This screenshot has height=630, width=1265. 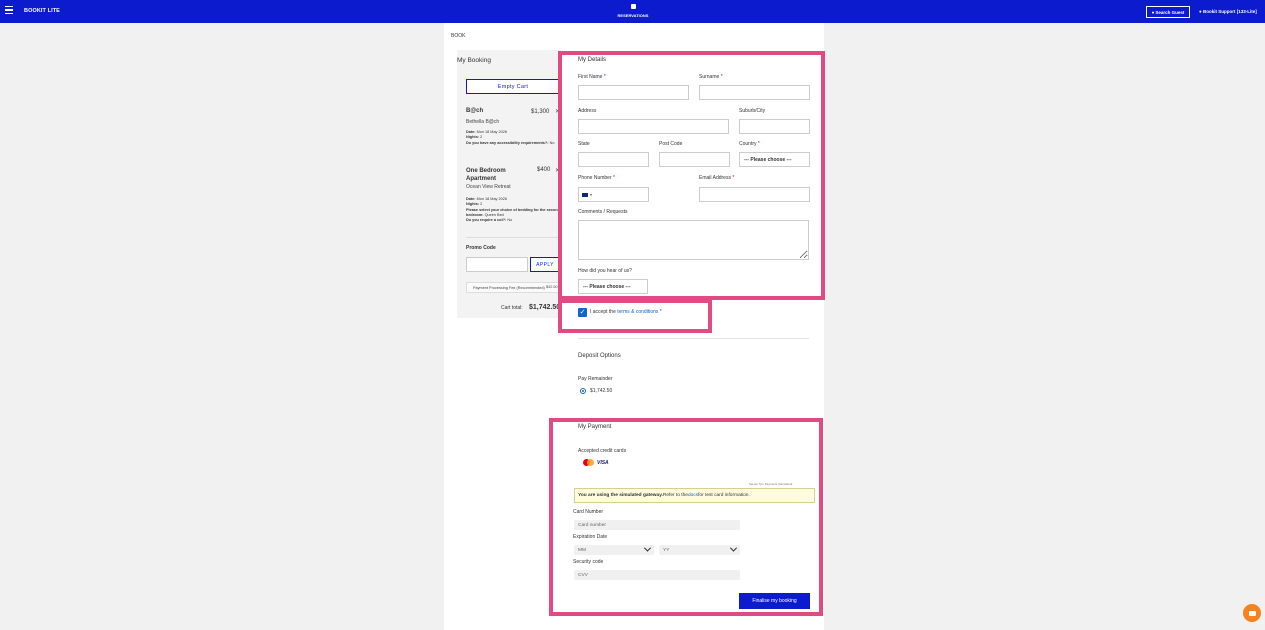 I want to click on email-label-text: Email Address, so click(x=715, y=178).